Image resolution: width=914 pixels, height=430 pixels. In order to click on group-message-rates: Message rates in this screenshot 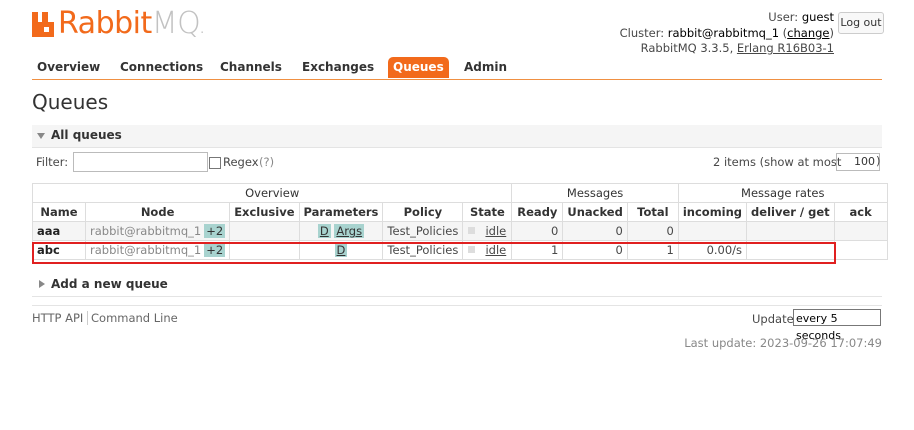, I will do `click(782, 193)`.